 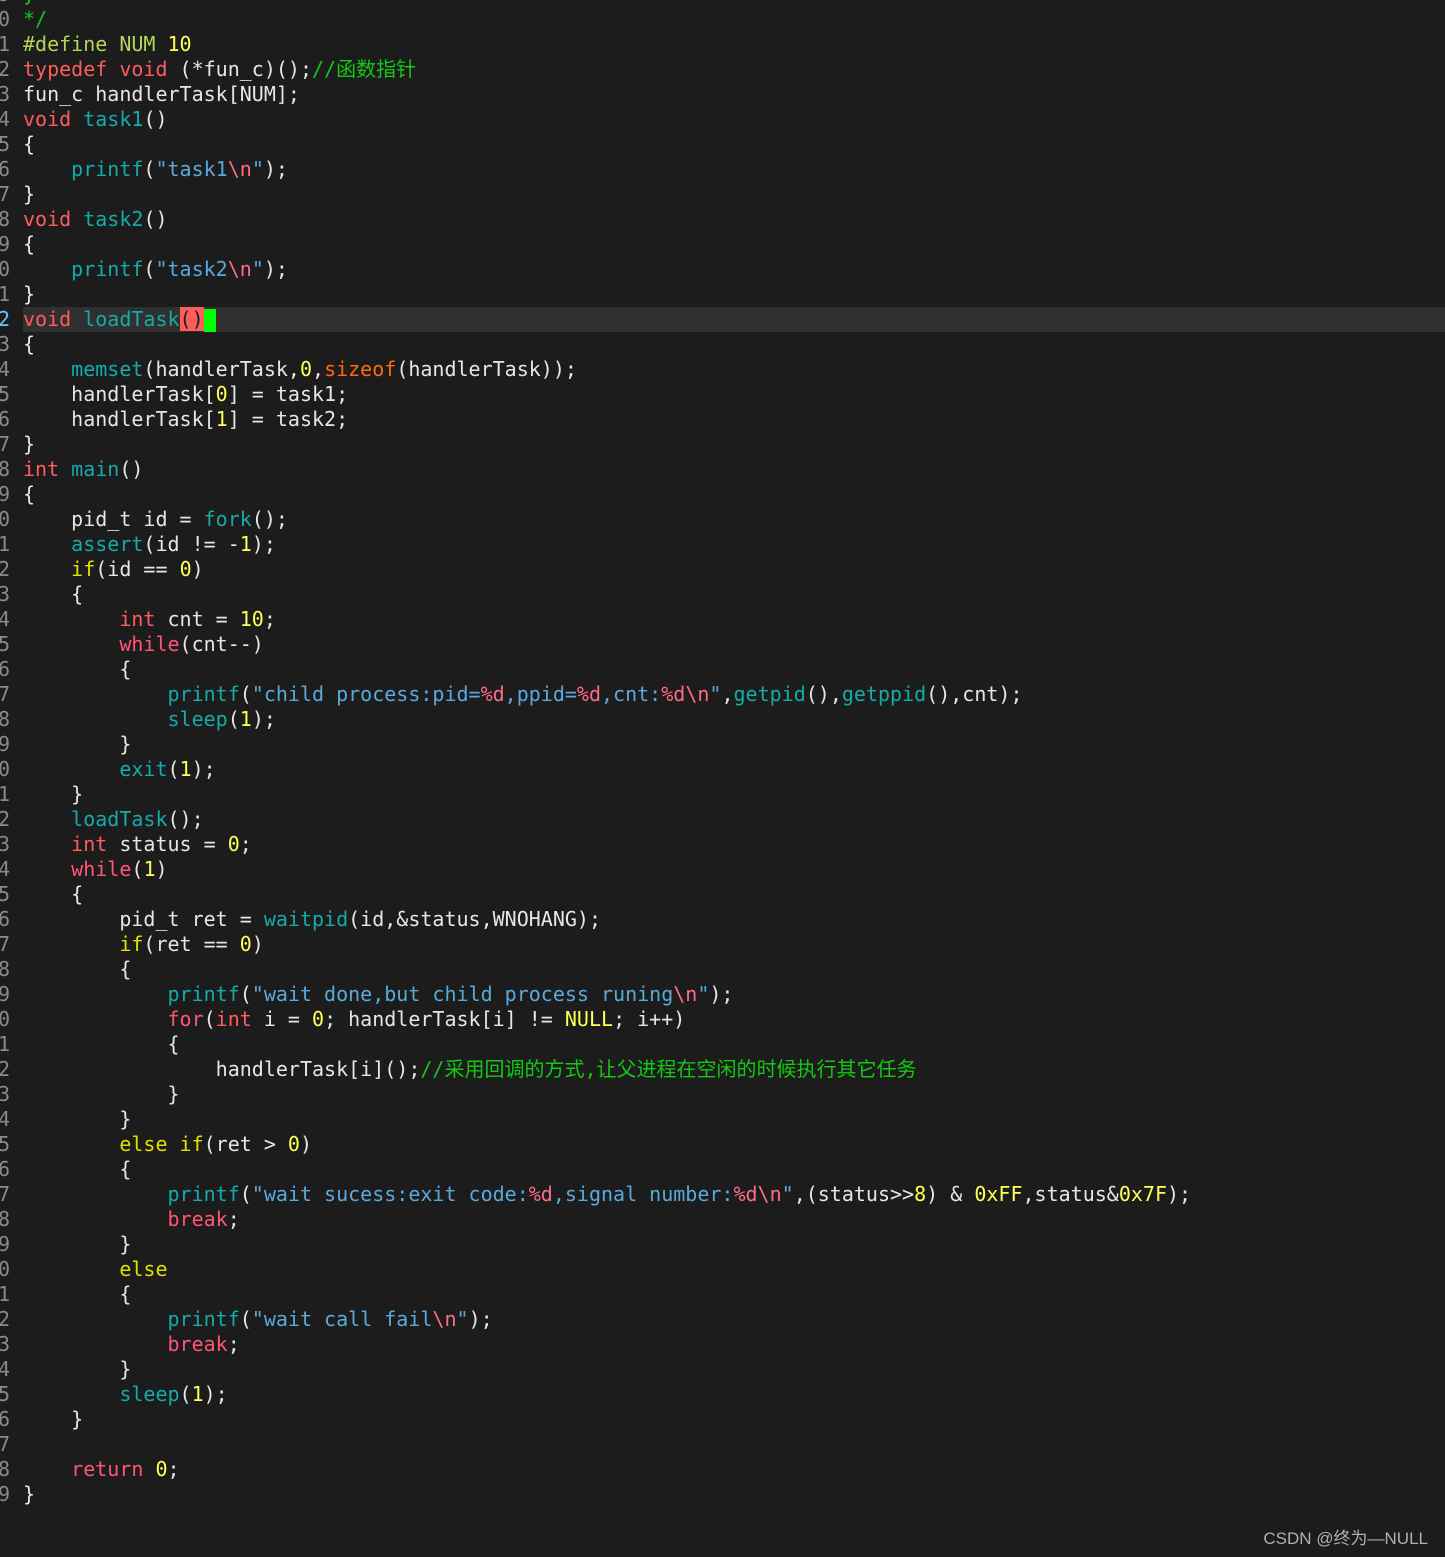 I want to click on code-line: 0 exit(1);, so click(x=722, y=769).